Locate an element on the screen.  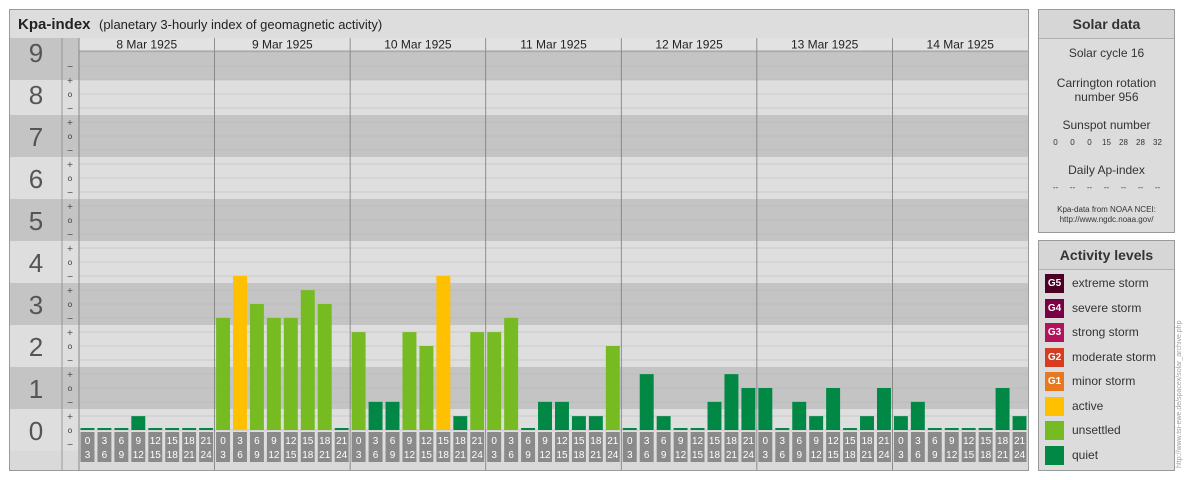
y-tick-label: 9 is located at coordinates (36, 53).